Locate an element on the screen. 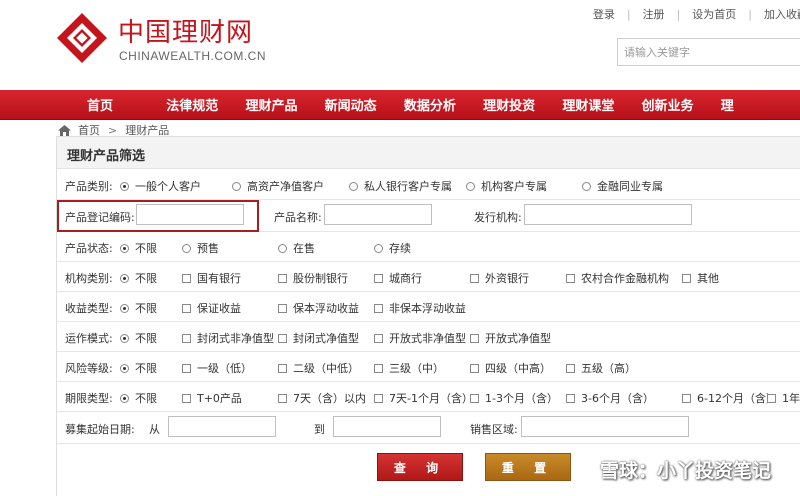  status-option: 预售 is located at coordinates (200, 248).